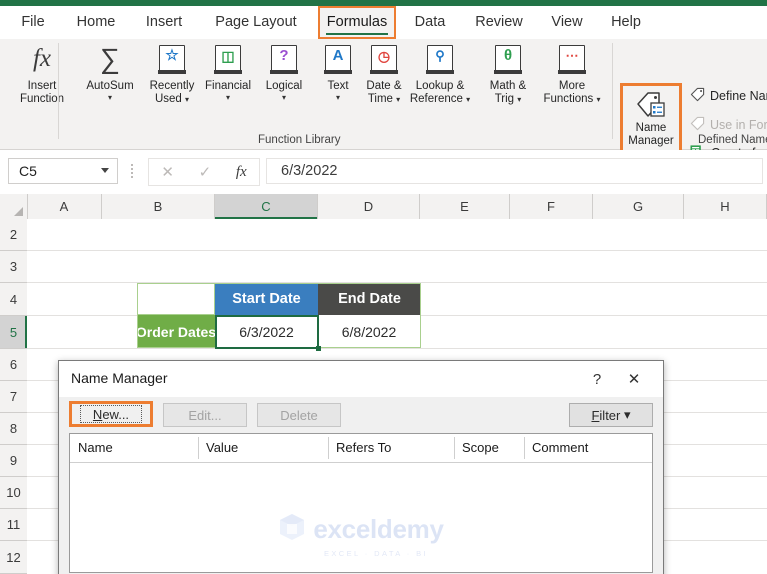  What do you see at coordinates (514, 171) in the screenshot?
I see `formula-input: 6/3/2022` at bounding box center [514, 171].